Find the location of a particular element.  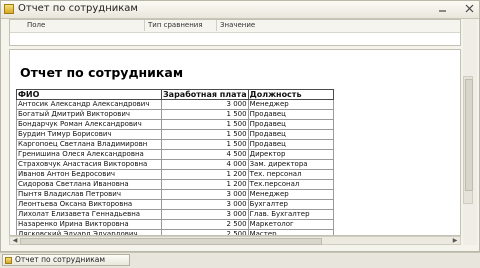

scroll-right-icon: ▶ is located at coordinates (455, 240).